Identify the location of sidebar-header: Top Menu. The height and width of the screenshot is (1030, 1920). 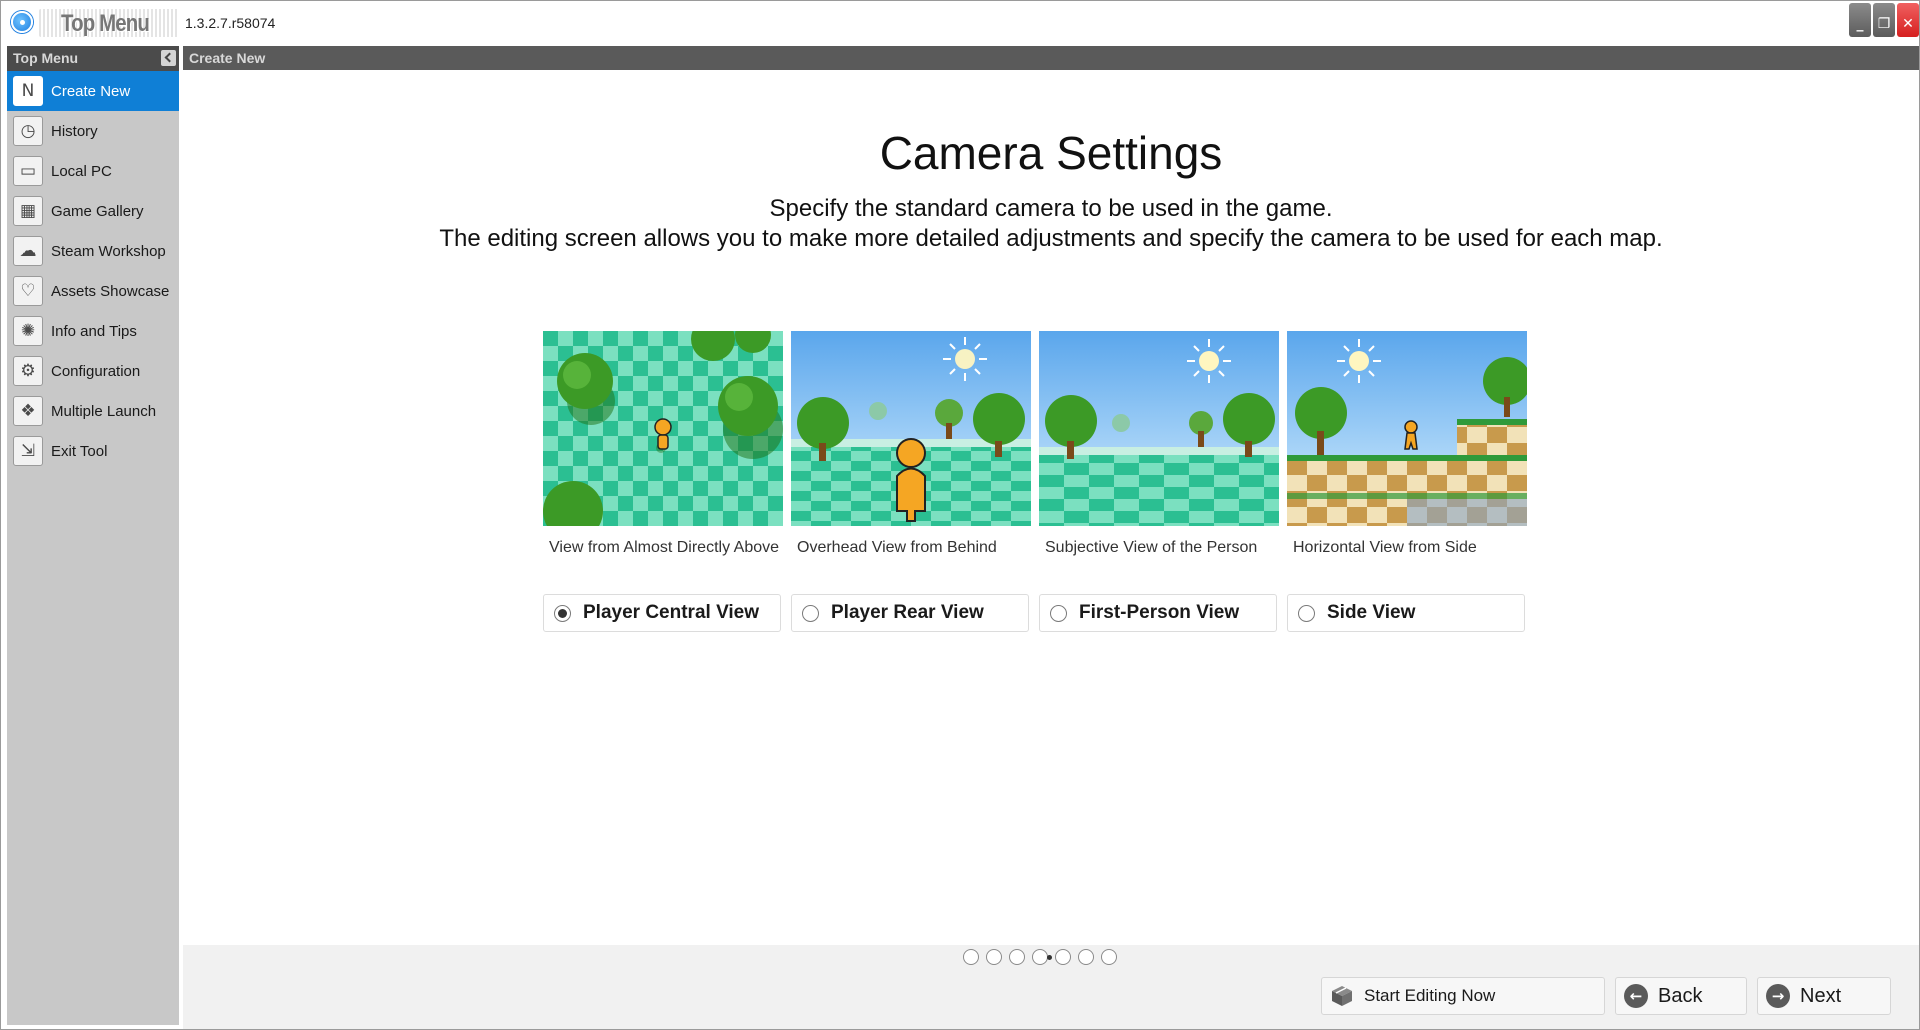
(93, 58).